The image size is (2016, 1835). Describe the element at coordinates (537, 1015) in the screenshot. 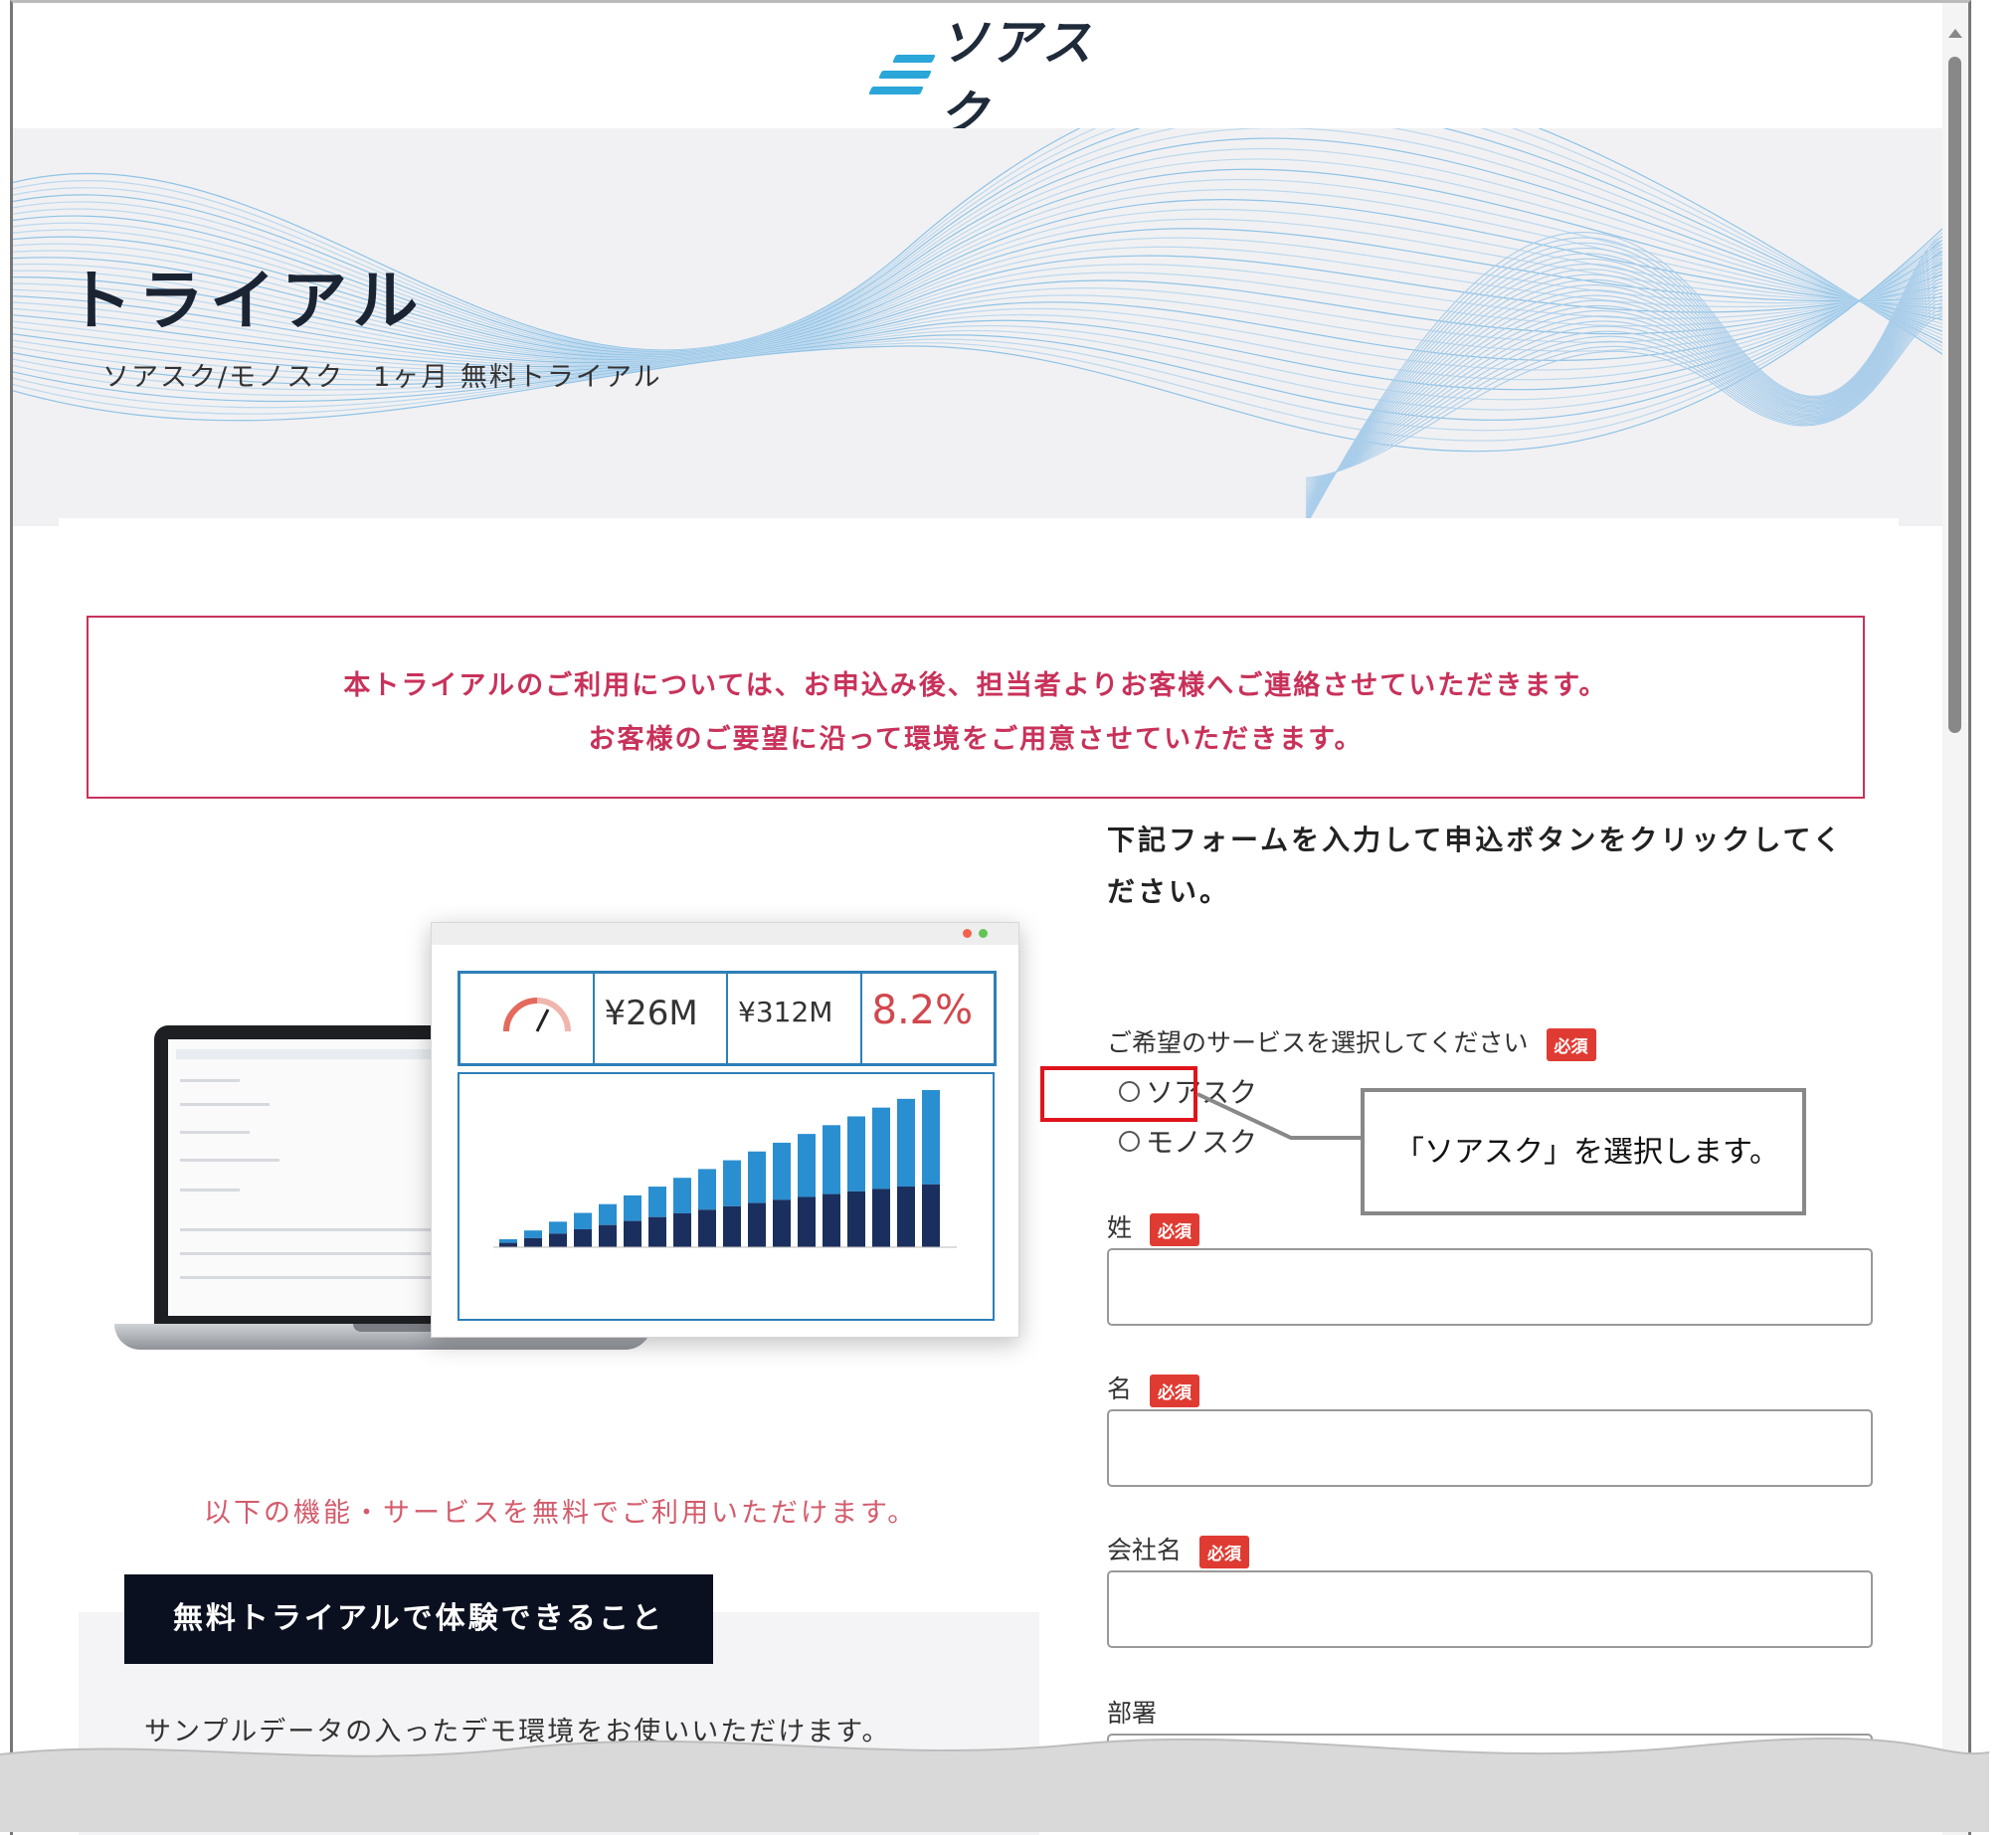

I see `gauge-icon` at that location.